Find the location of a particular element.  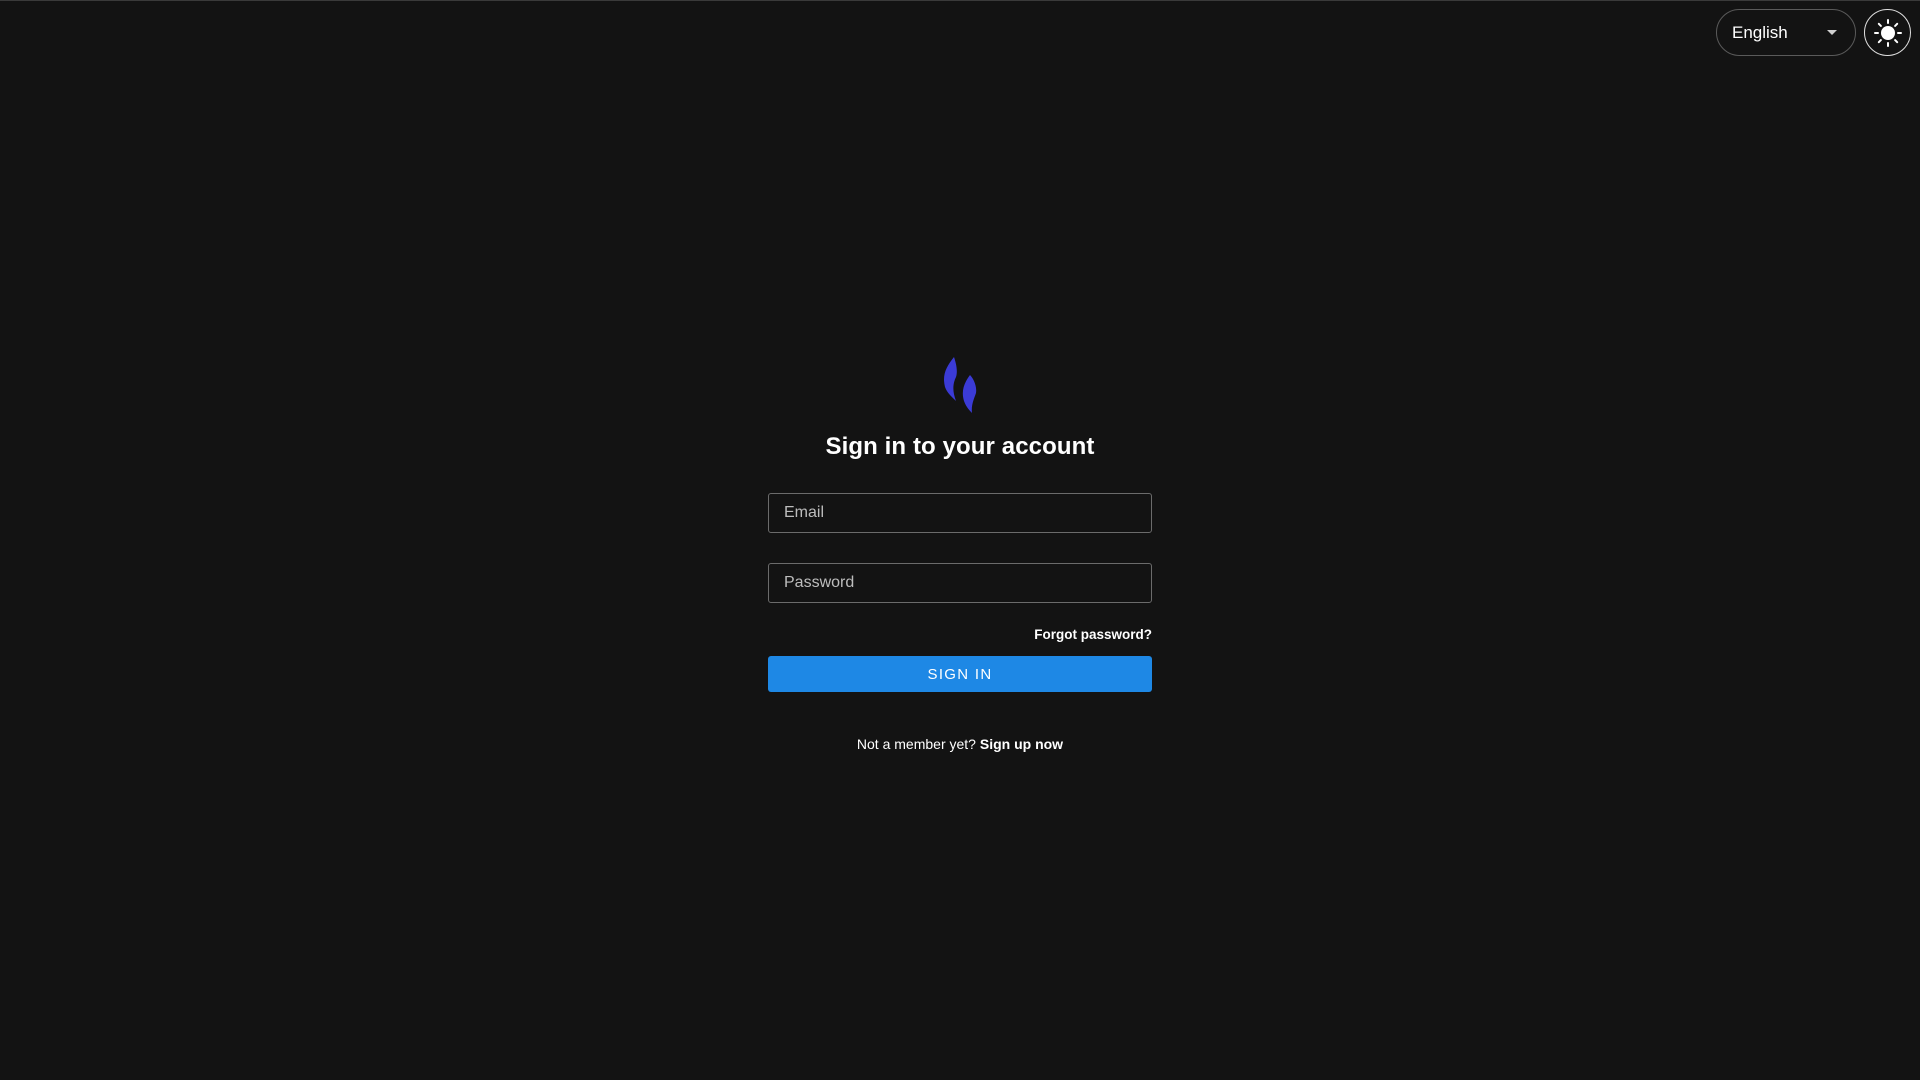

signup-prompt: Not a member yet? Sign up now is located at coordinates (960, 744).